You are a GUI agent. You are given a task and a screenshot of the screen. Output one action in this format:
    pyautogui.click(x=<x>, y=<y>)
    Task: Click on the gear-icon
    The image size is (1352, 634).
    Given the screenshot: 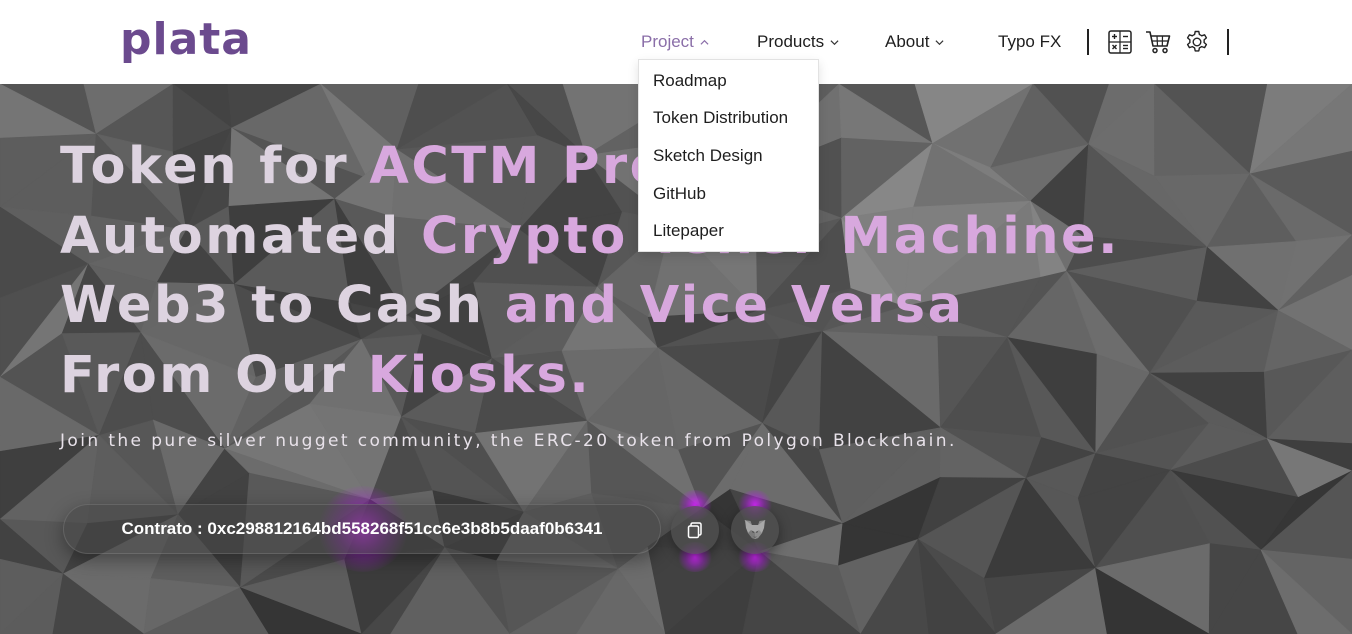 What is the action you would take?
    pyautogui.click(x=1197, y=42)
    